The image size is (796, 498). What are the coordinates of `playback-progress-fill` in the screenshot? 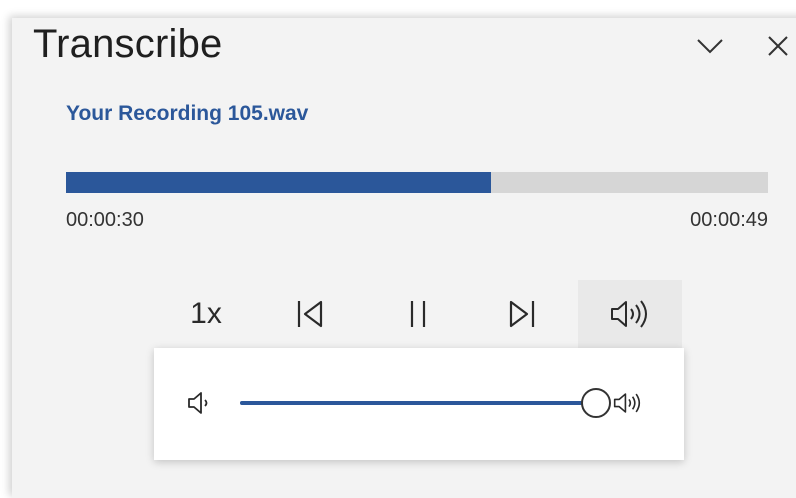 It's located at (279, 182).